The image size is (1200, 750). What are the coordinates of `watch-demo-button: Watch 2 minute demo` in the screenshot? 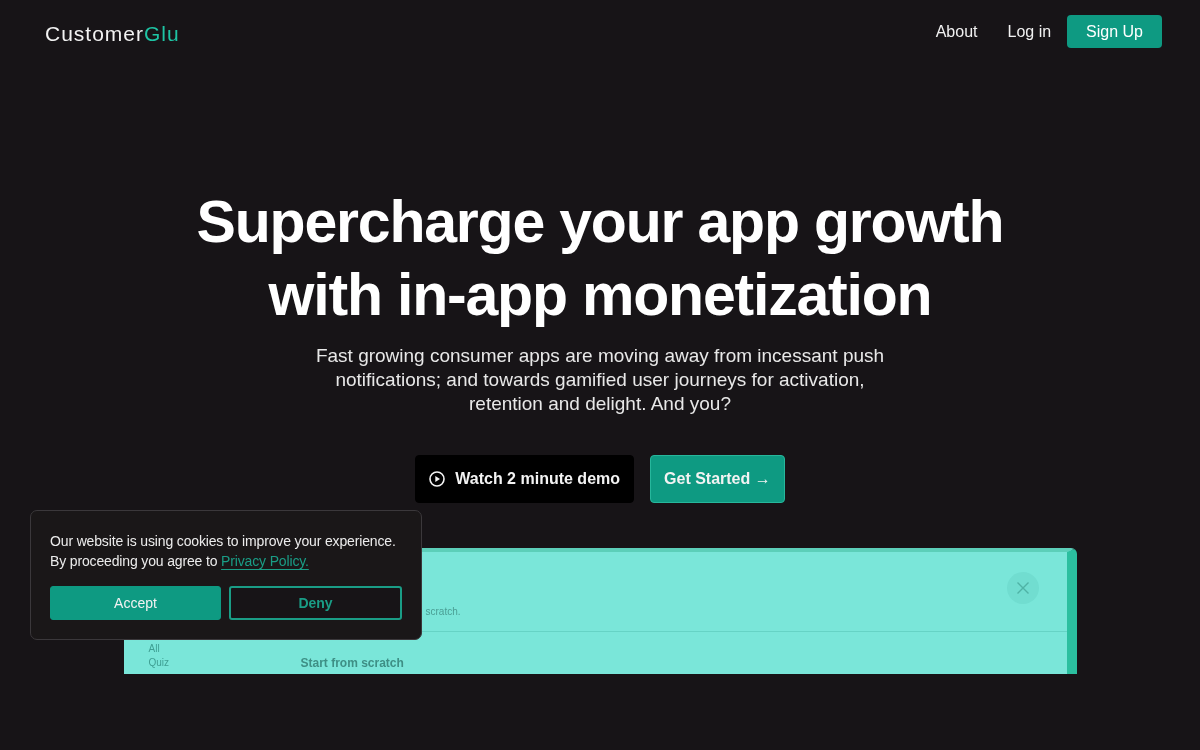 It's located at (525, 479).